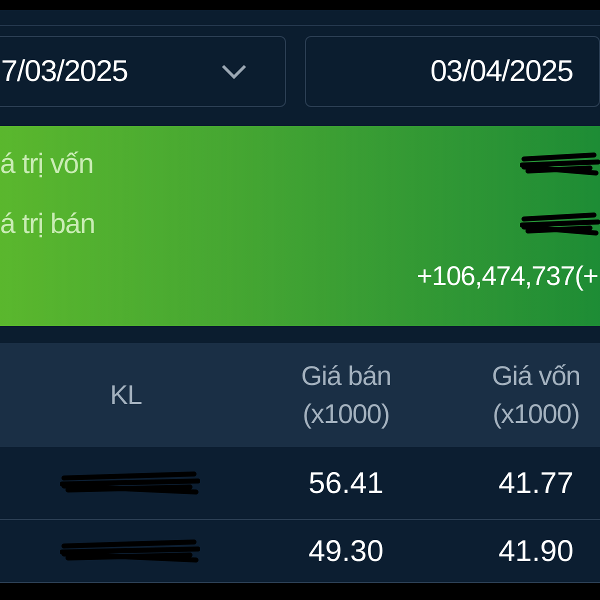  Describe the element at coordinates (501, 72) in the screenshot. I see `date-to-value: 03/04/2025` at that location.